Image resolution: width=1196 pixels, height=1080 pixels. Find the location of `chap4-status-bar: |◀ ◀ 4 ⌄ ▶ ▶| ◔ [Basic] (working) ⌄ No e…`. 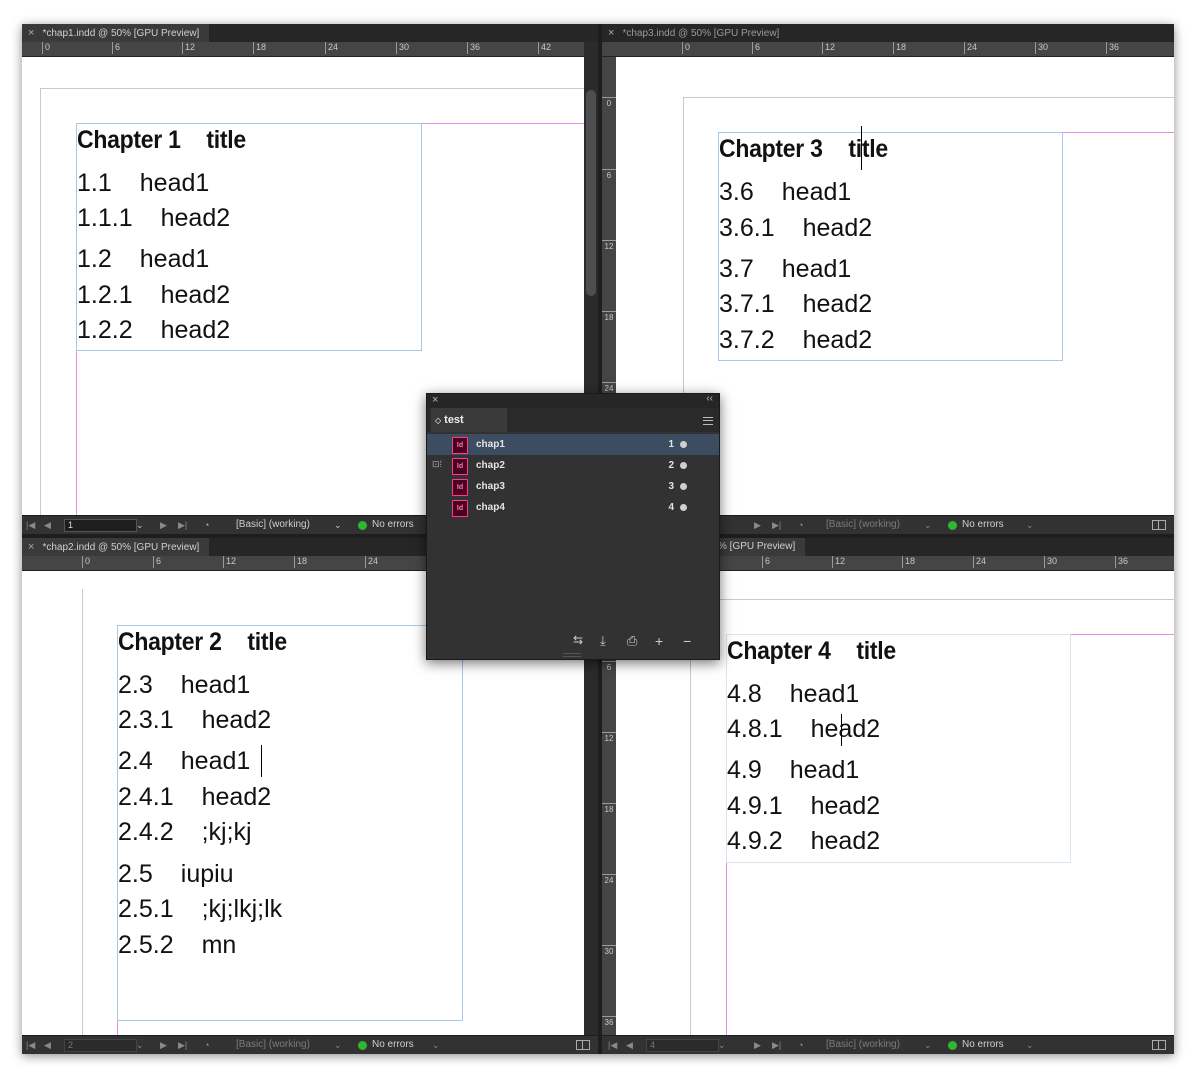

chap4-status-bar: |◀ ◀ 4 ⌄ ▶ ▶| ◔ [Basic] (working) ⌄ No e… is located at coordinates (888, 1044).